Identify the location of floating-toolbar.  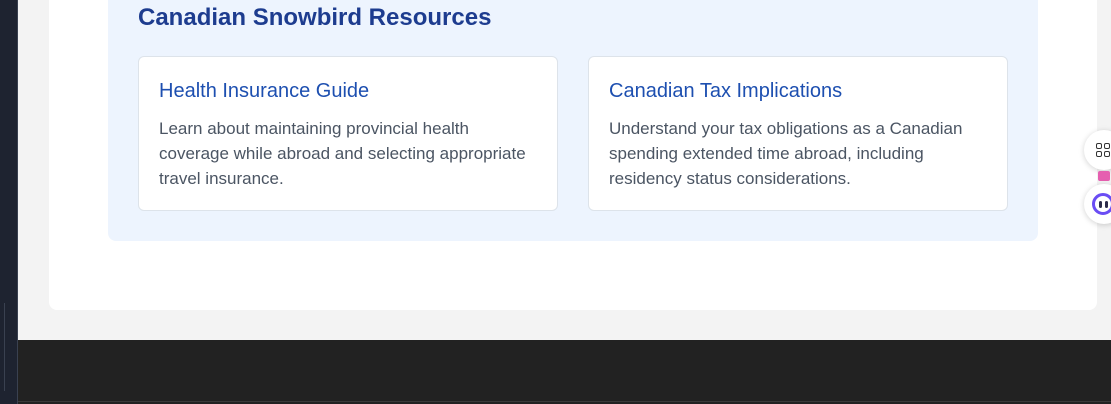
(1097, 178).